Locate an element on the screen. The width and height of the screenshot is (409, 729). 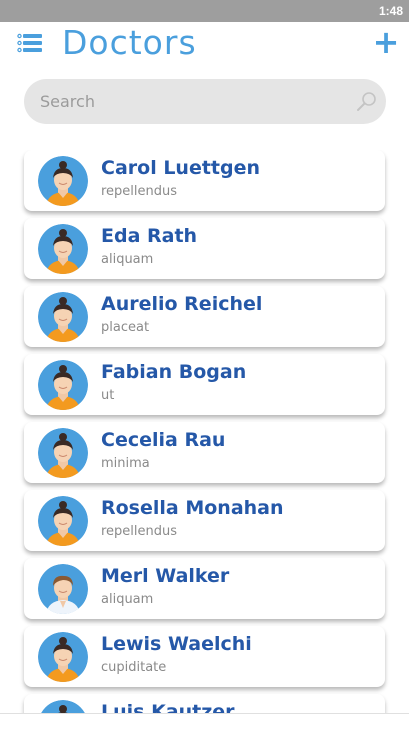
doctor-card: Luis Kautzer is located at coordinates (204, 703).